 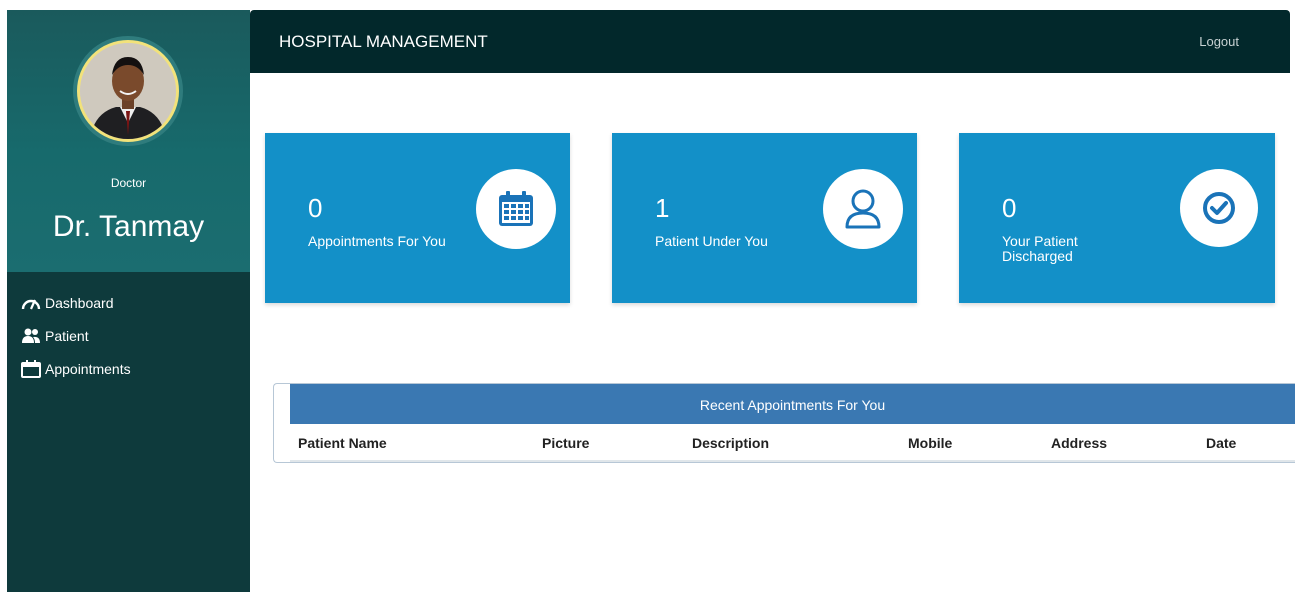 I want to click on doctor-name: Dr. Tanmay, so click(x=128, y=226).